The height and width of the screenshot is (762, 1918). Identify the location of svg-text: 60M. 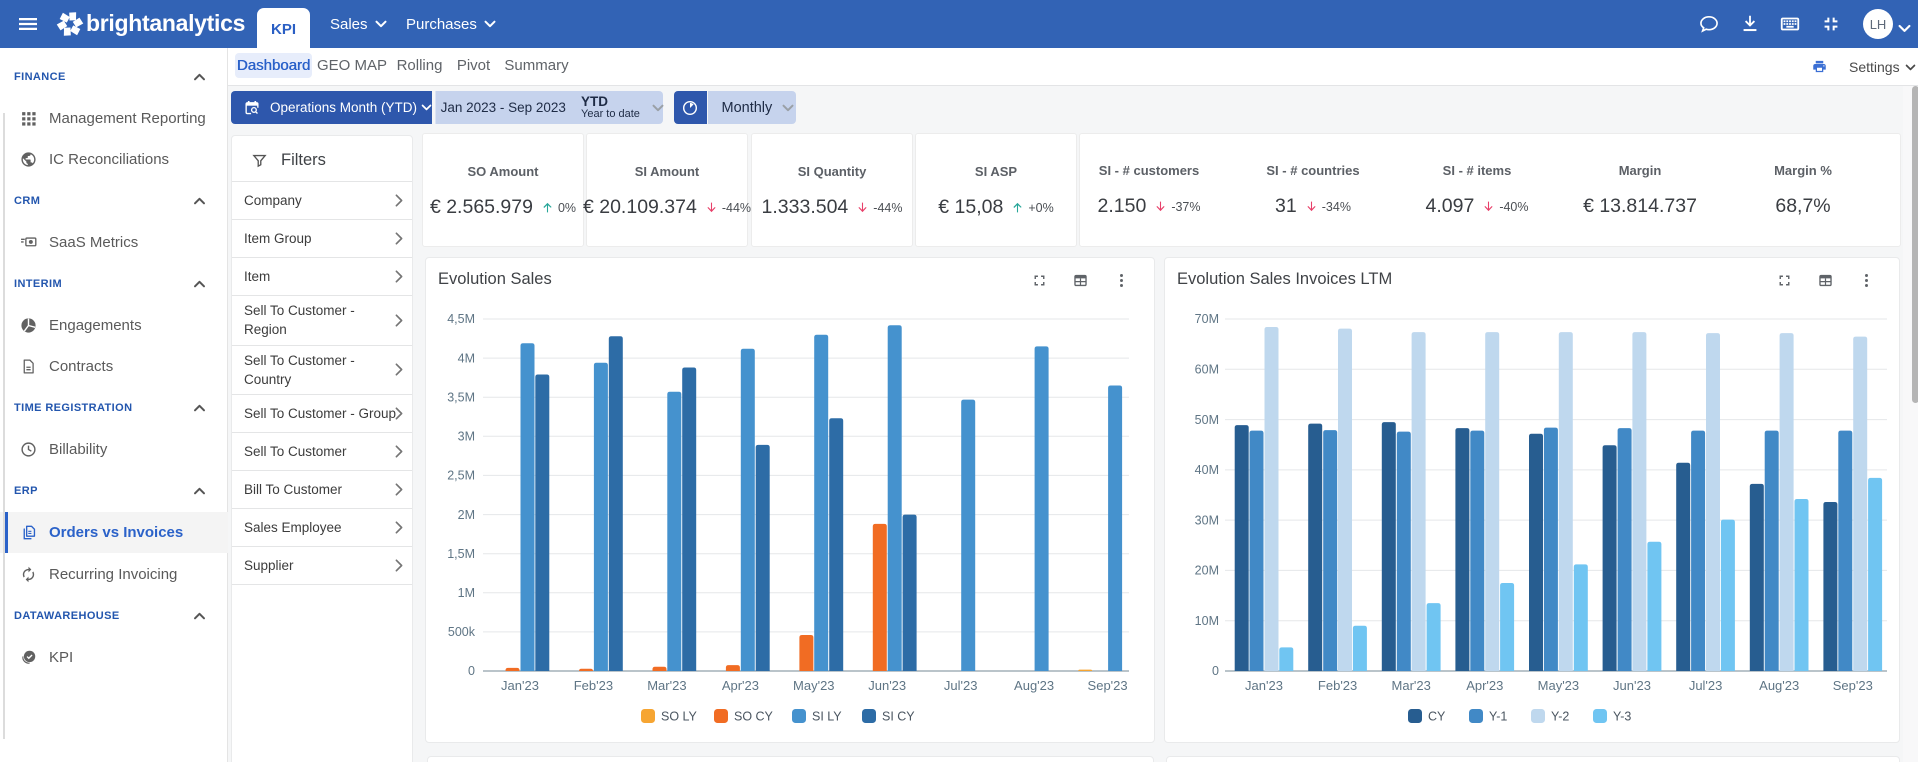
(1207, 370).